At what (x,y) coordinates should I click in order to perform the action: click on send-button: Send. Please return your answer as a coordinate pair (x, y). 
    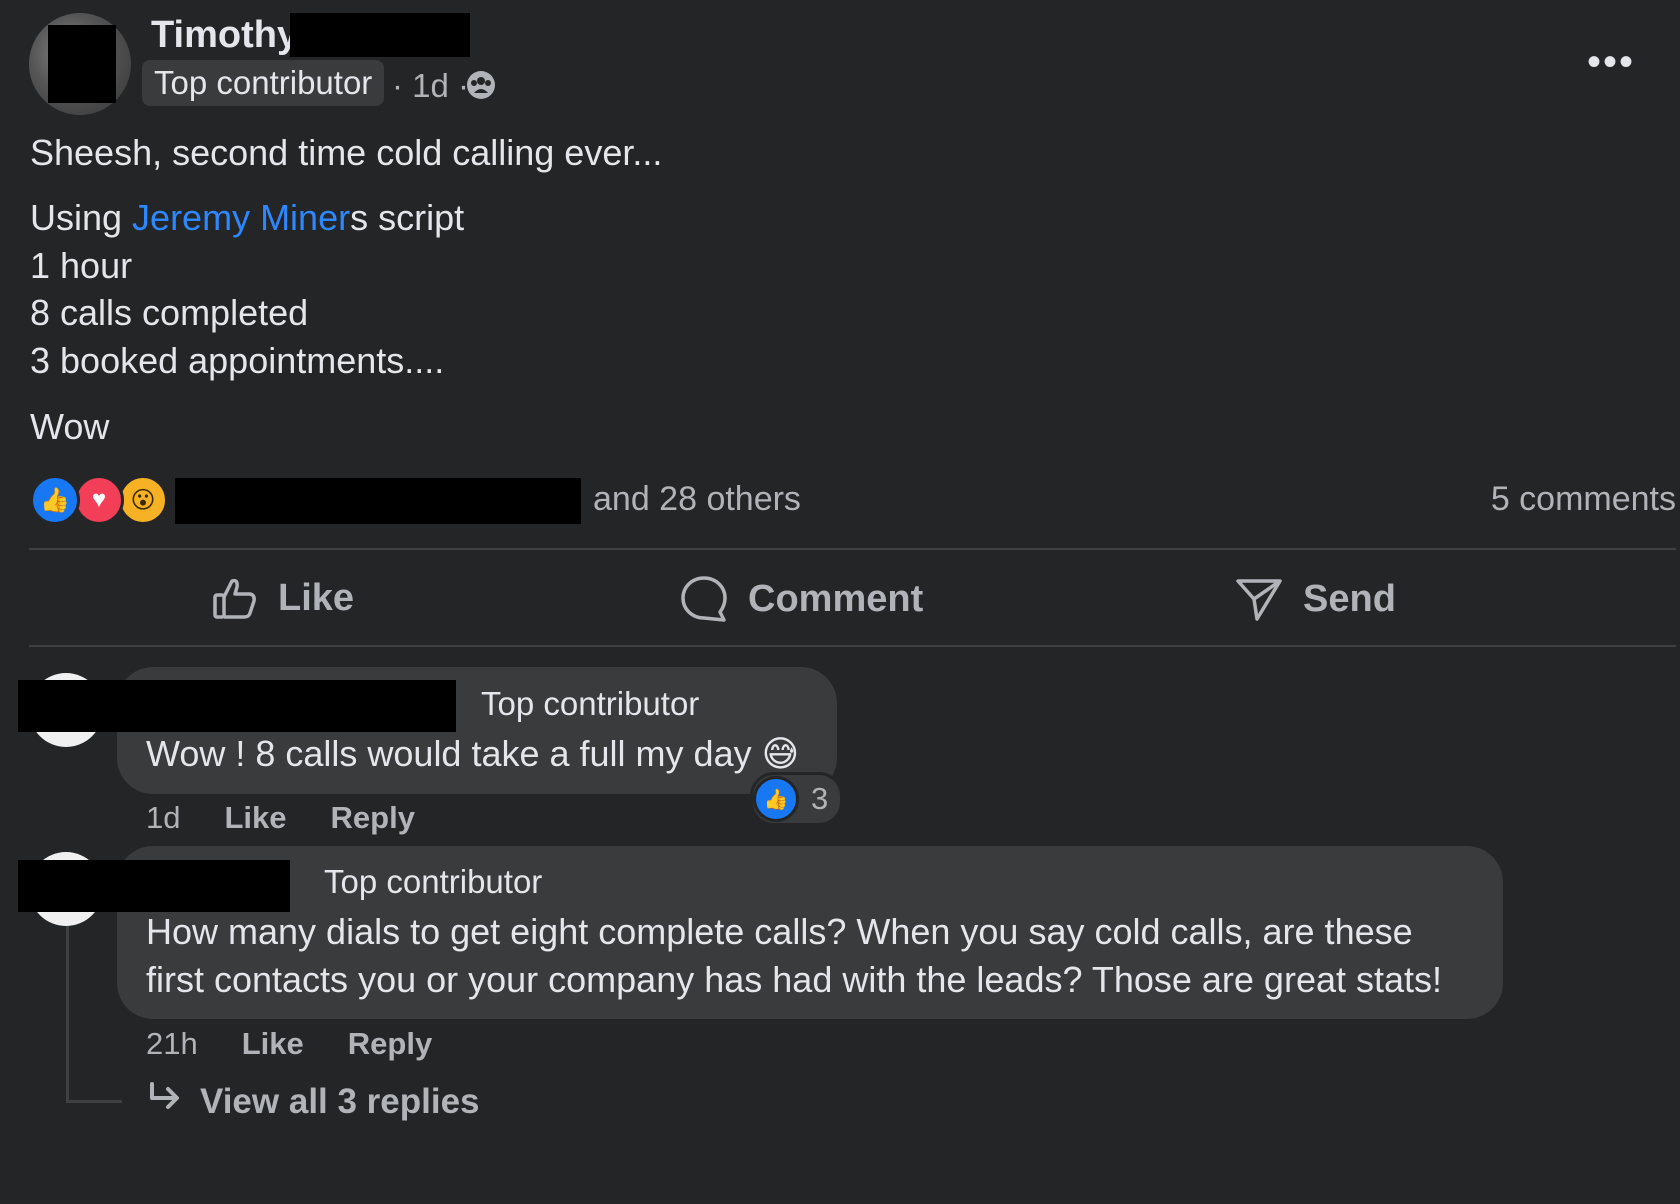
    Looking at the image, I should click on (1315, 599).